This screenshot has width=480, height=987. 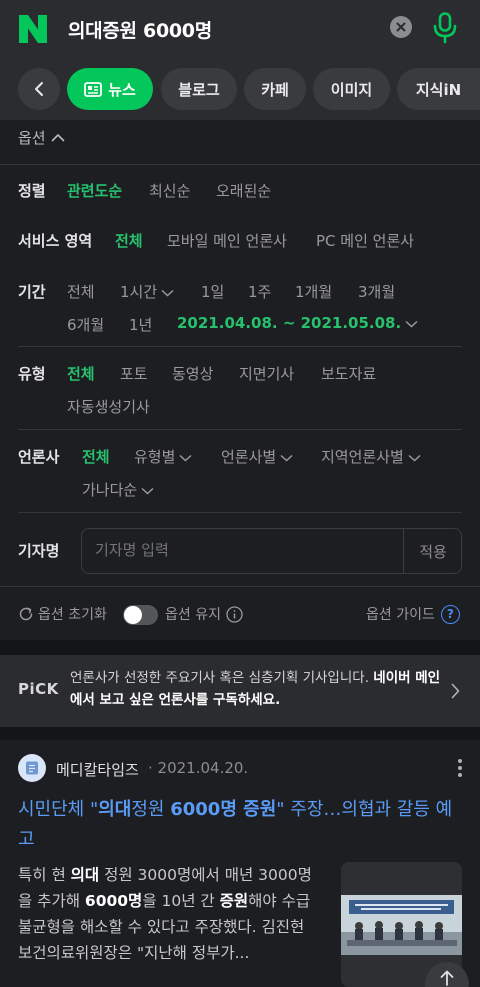 I want to click on period-1hour-label: 1시간, so click(x=139, y=292).